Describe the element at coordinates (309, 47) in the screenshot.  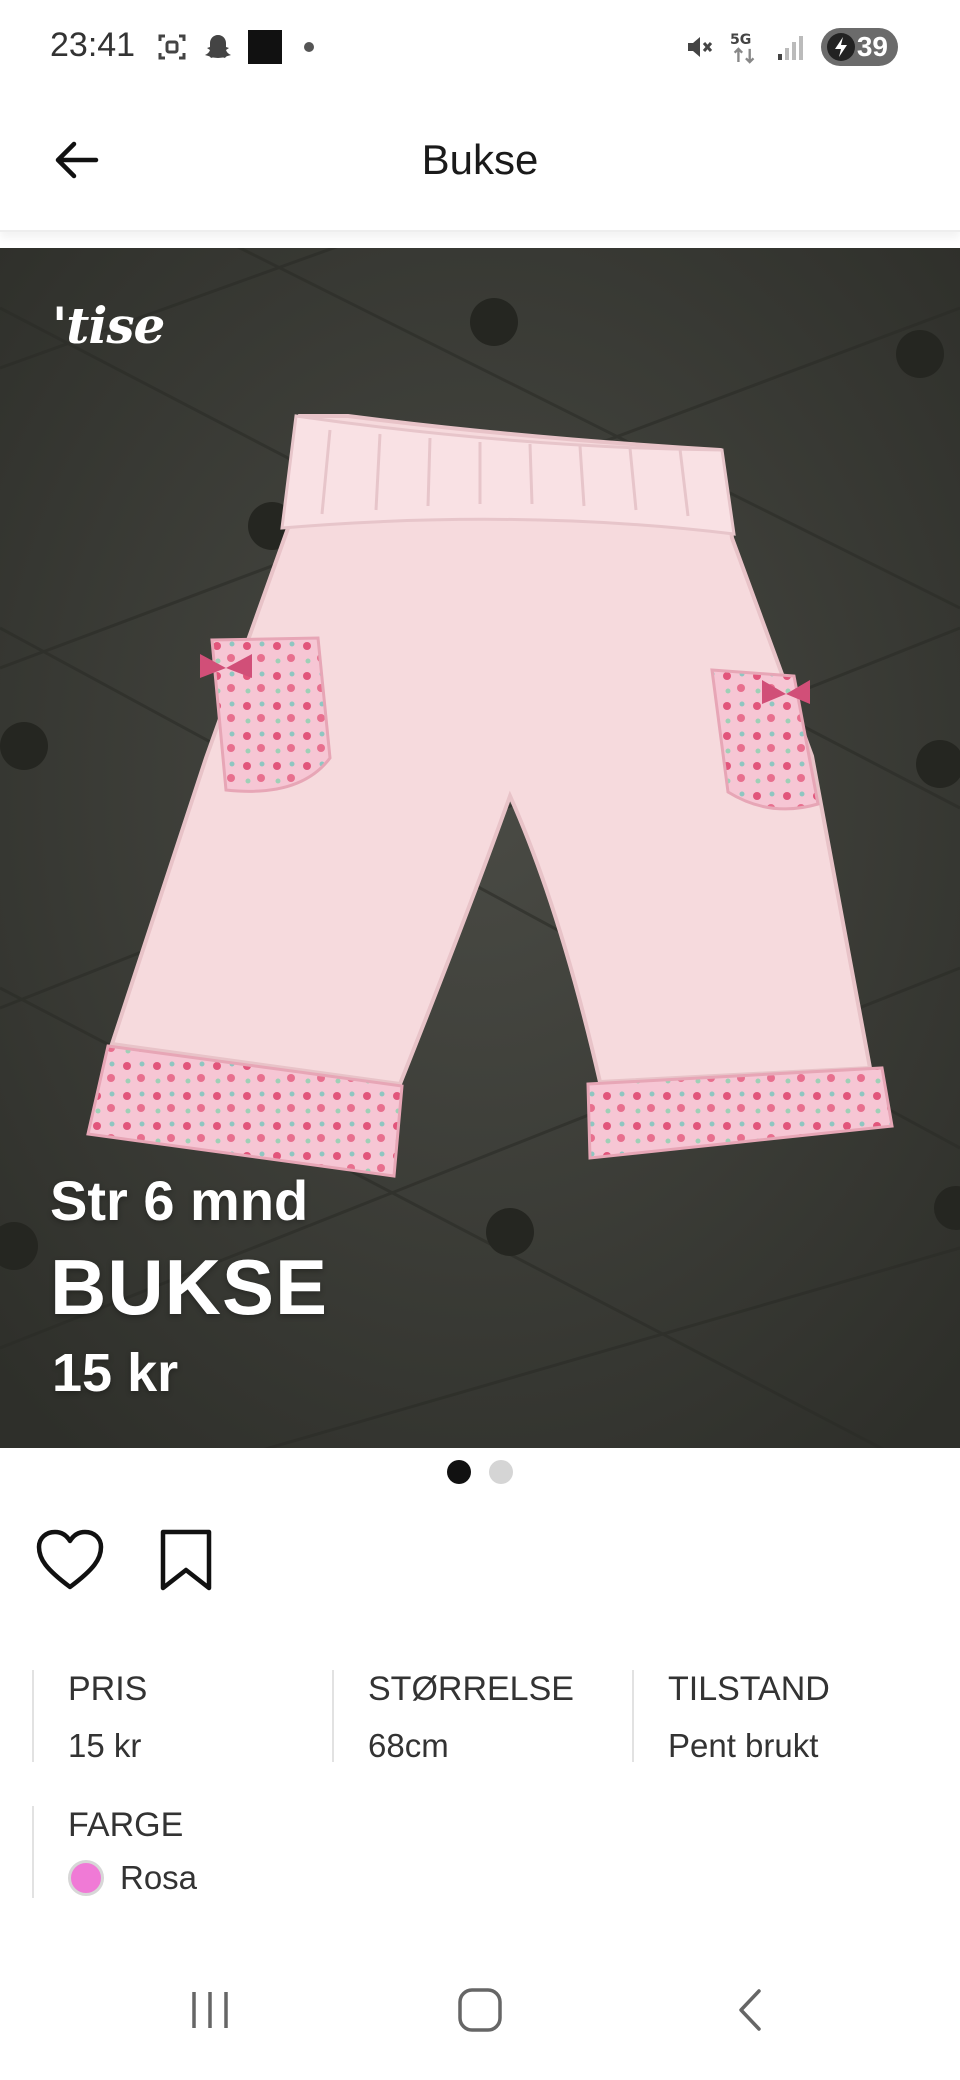
I see `notification-dot-icon` at that location.